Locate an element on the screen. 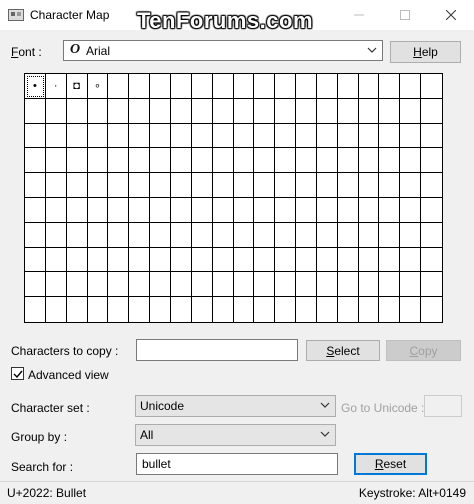 This screenshot has width=474, height=504. minimize-button is located at coordinates (359, 15).